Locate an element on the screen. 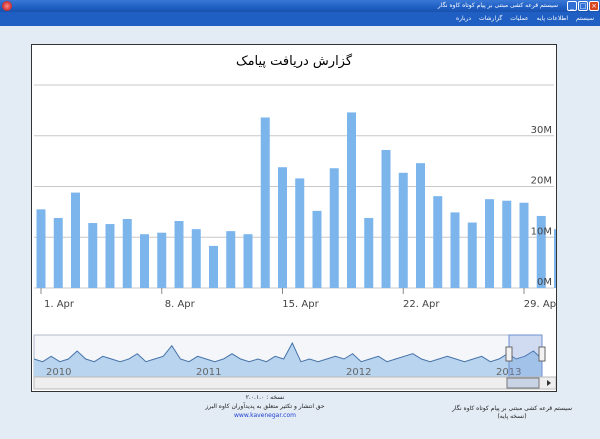 The image size is (600, 439). y-tick-label: 0M is located at coordinates (544, 282).